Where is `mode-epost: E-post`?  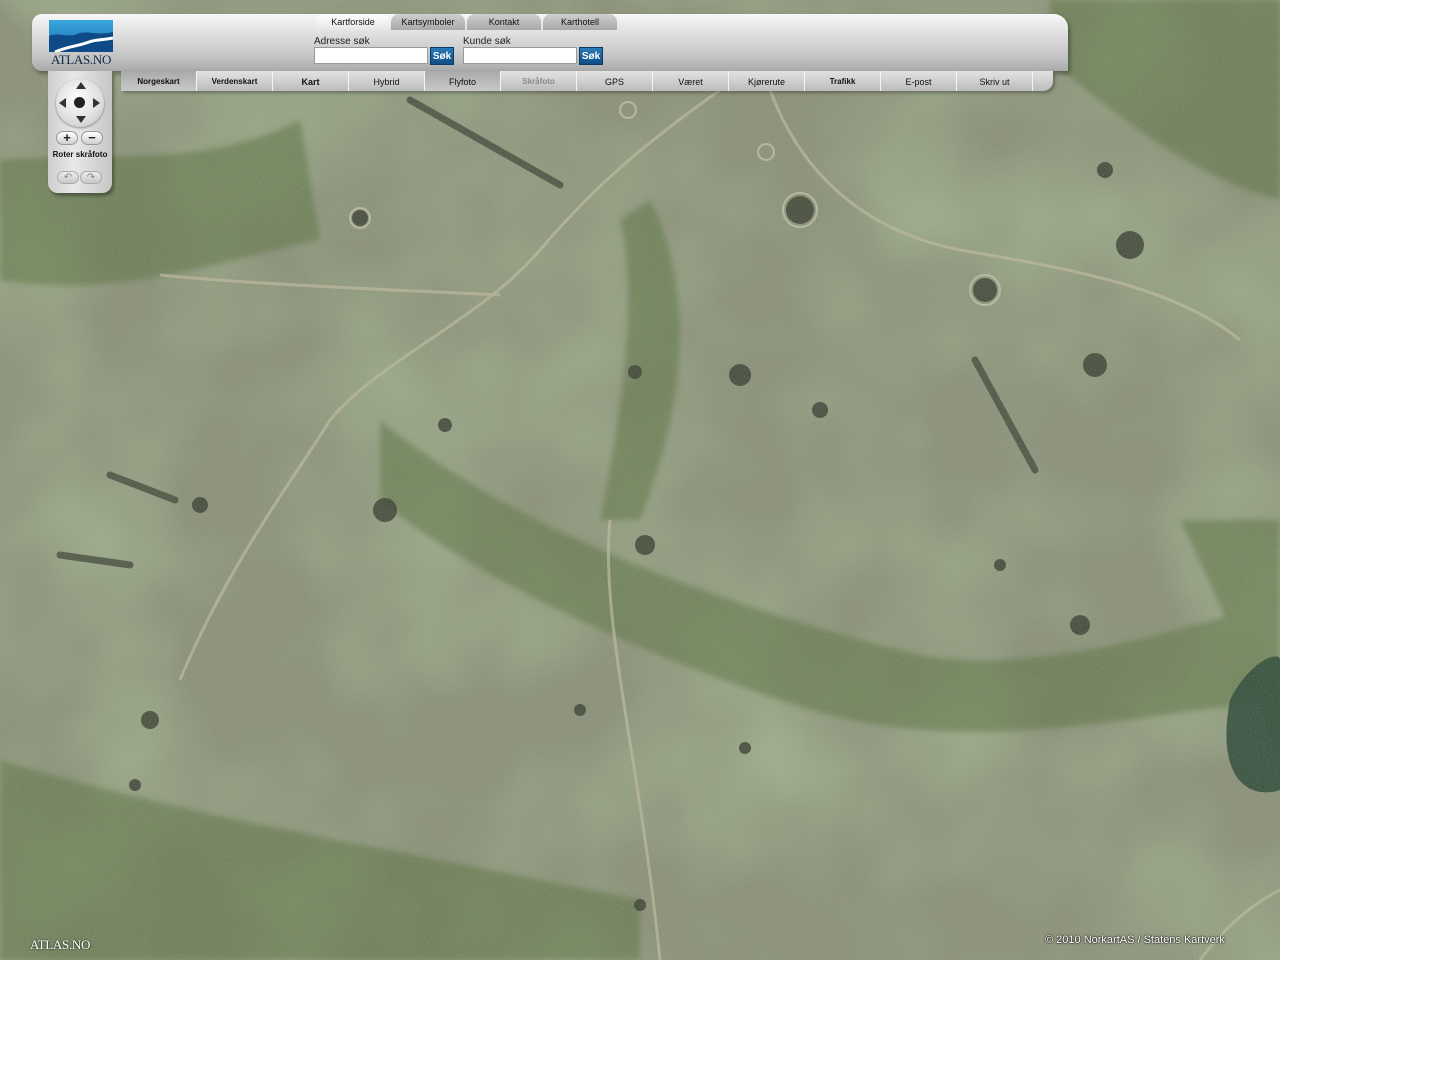
mode-epost: E-post is located at coordinates (919, 81).